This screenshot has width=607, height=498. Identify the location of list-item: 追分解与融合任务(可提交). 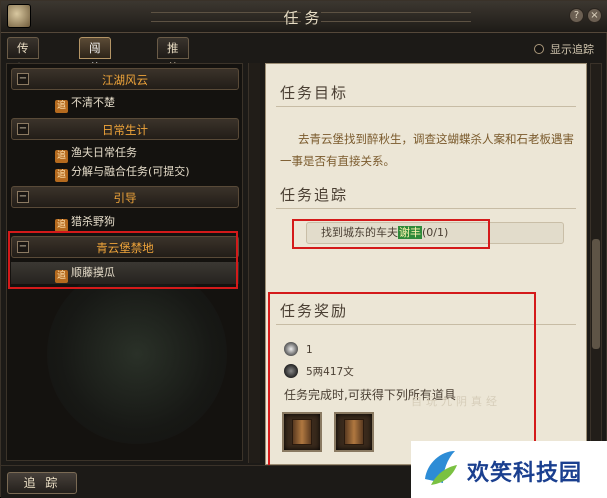
(122, 173).